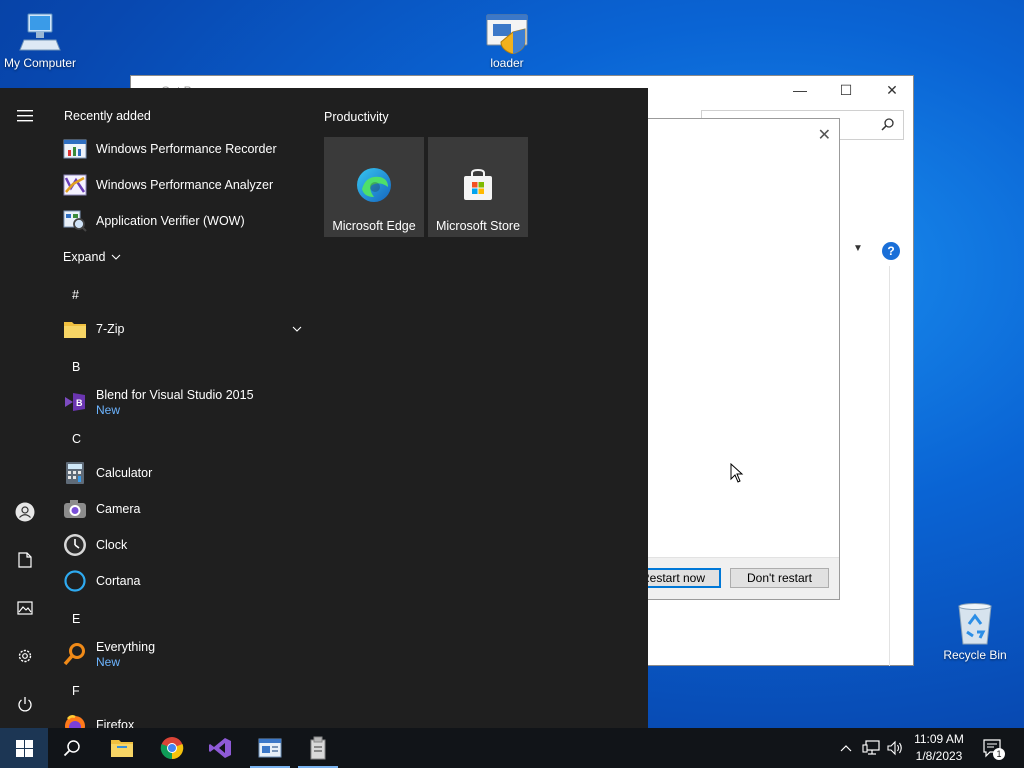  I want to click on pictures-button, so click(25, 608).